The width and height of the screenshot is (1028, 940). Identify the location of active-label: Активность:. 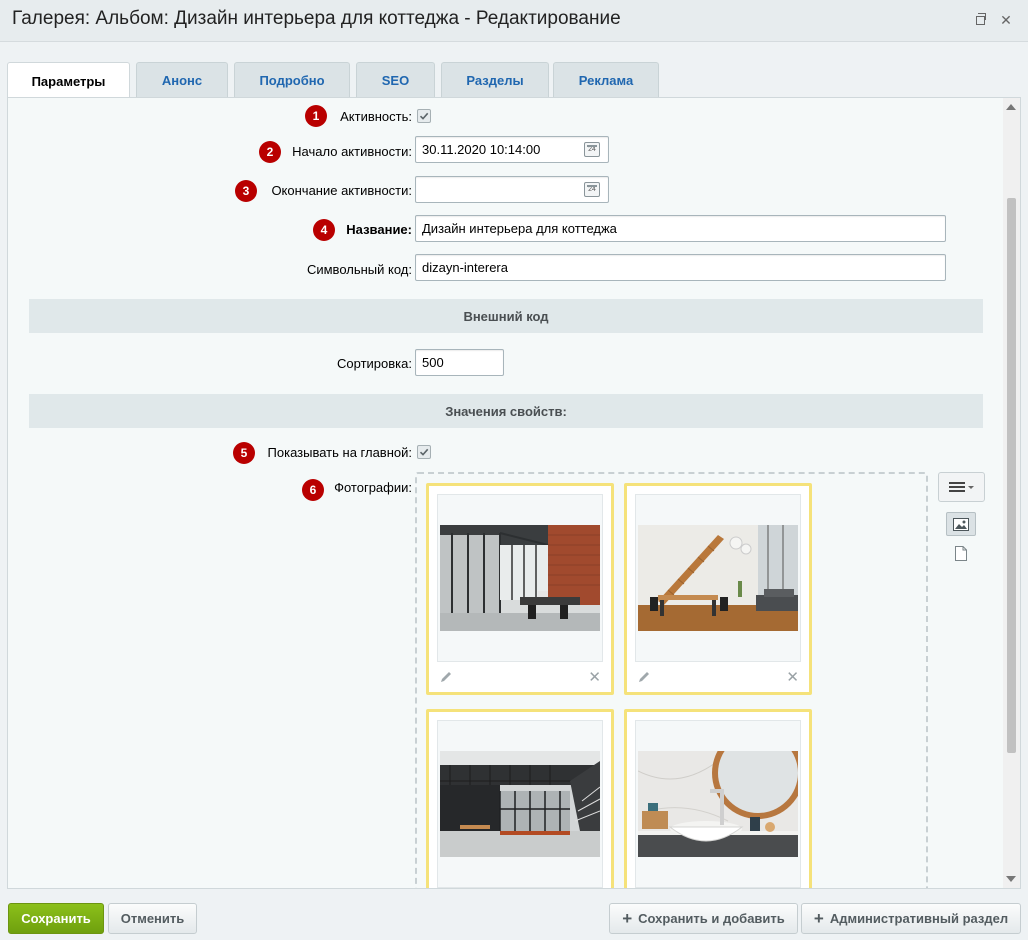
(376, 116).